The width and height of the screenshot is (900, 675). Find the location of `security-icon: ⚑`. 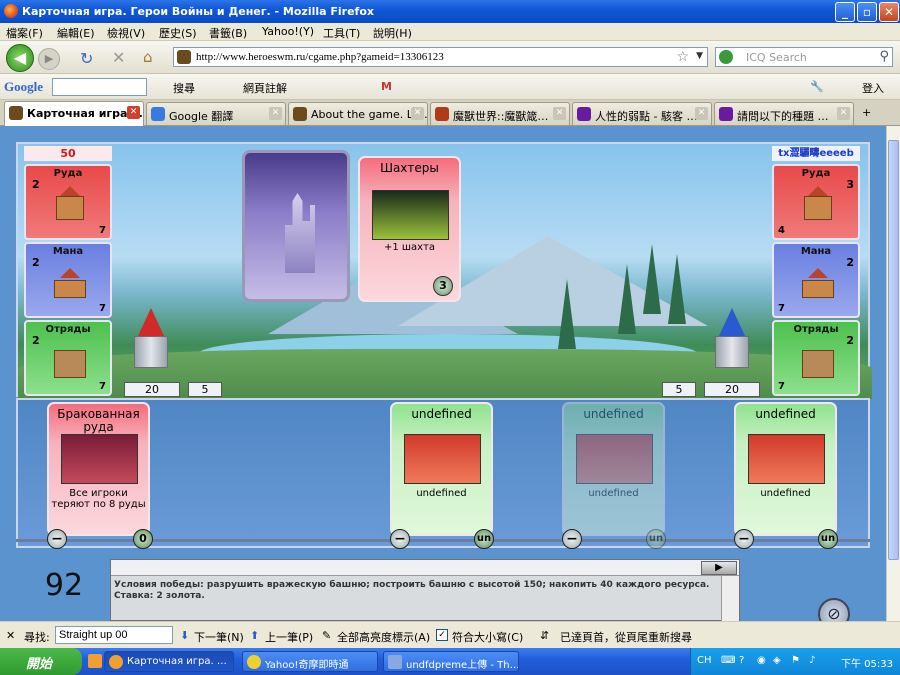

security-icon: ⚑ is located at coordinates (795, 660).